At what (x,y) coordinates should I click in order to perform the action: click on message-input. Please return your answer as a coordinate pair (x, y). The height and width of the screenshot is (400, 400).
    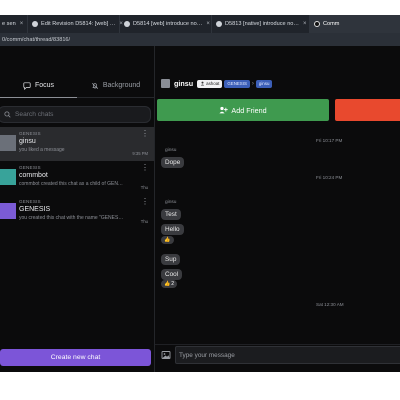
    Looking at the image, I should click on (287, 355).